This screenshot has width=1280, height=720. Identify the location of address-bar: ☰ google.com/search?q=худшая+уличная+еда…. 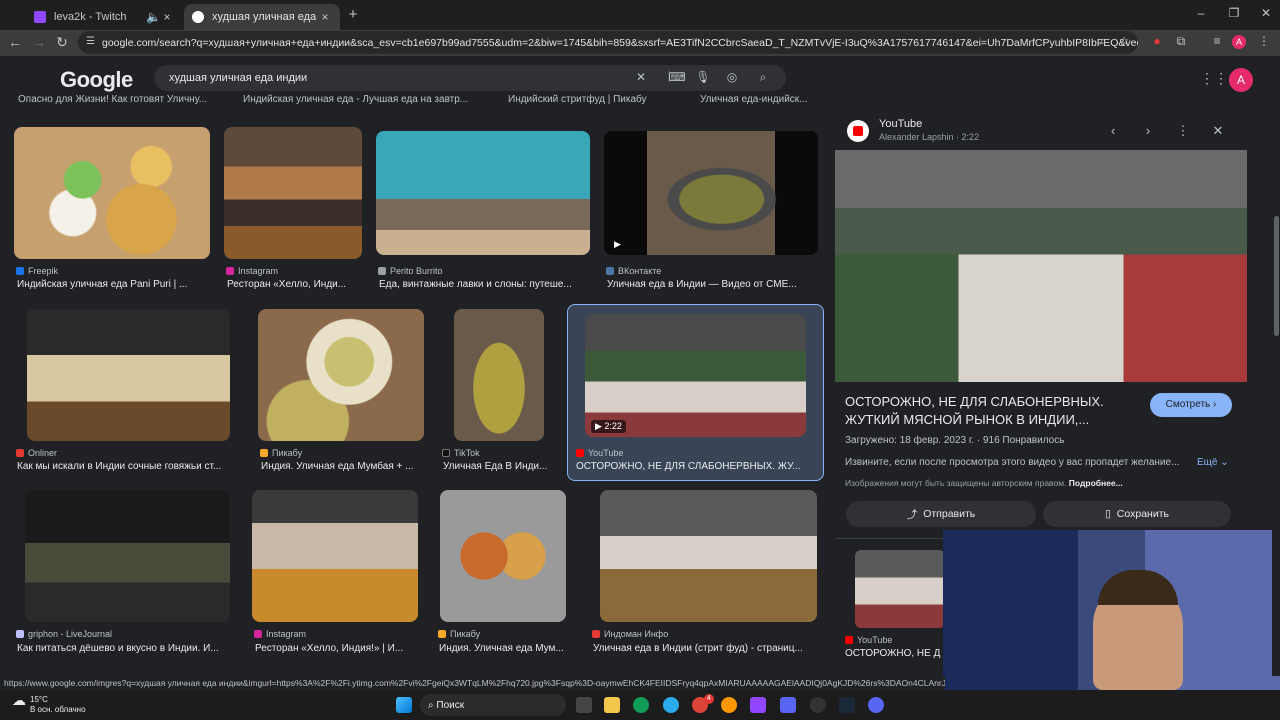
(608, 42).